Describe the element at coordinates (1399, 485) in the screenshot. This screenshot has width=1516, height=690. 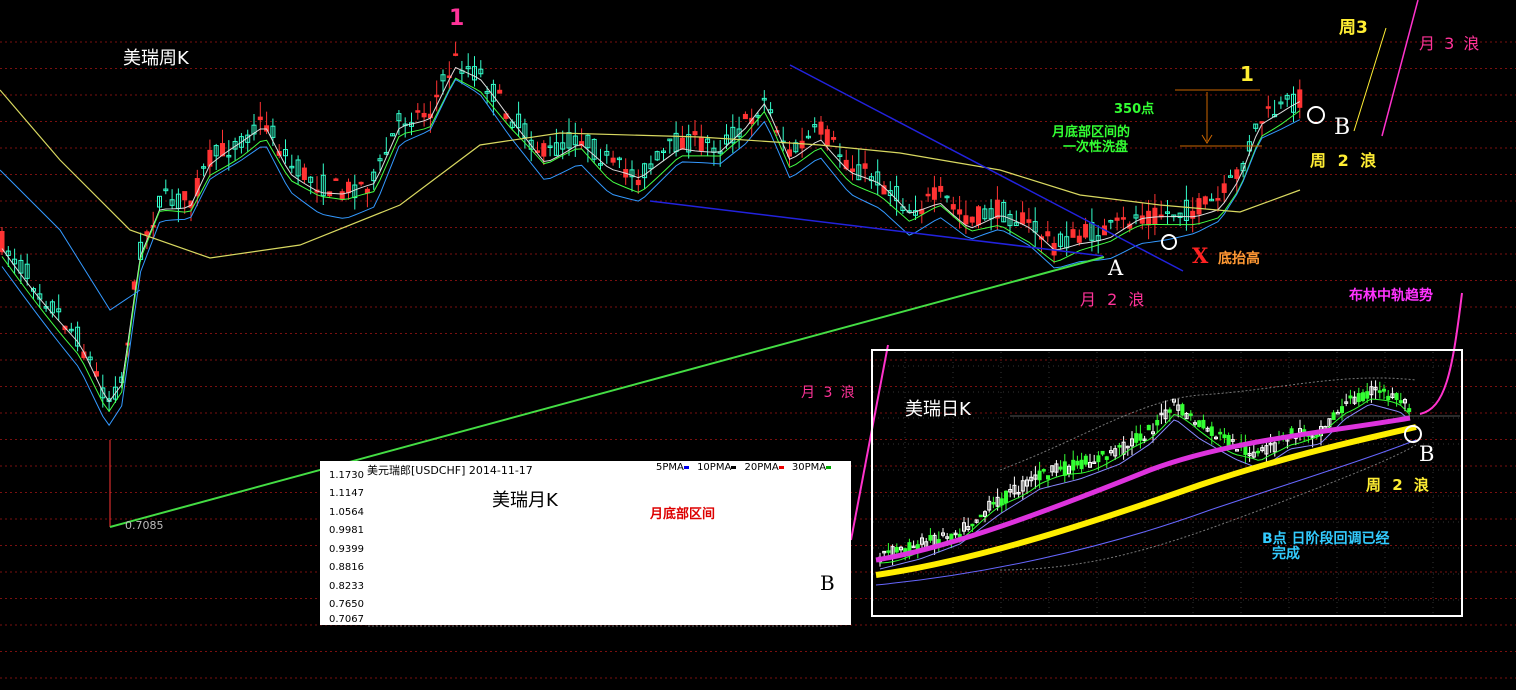
I see `week-2-wave-daily-label: 周 2 浪` at that location.